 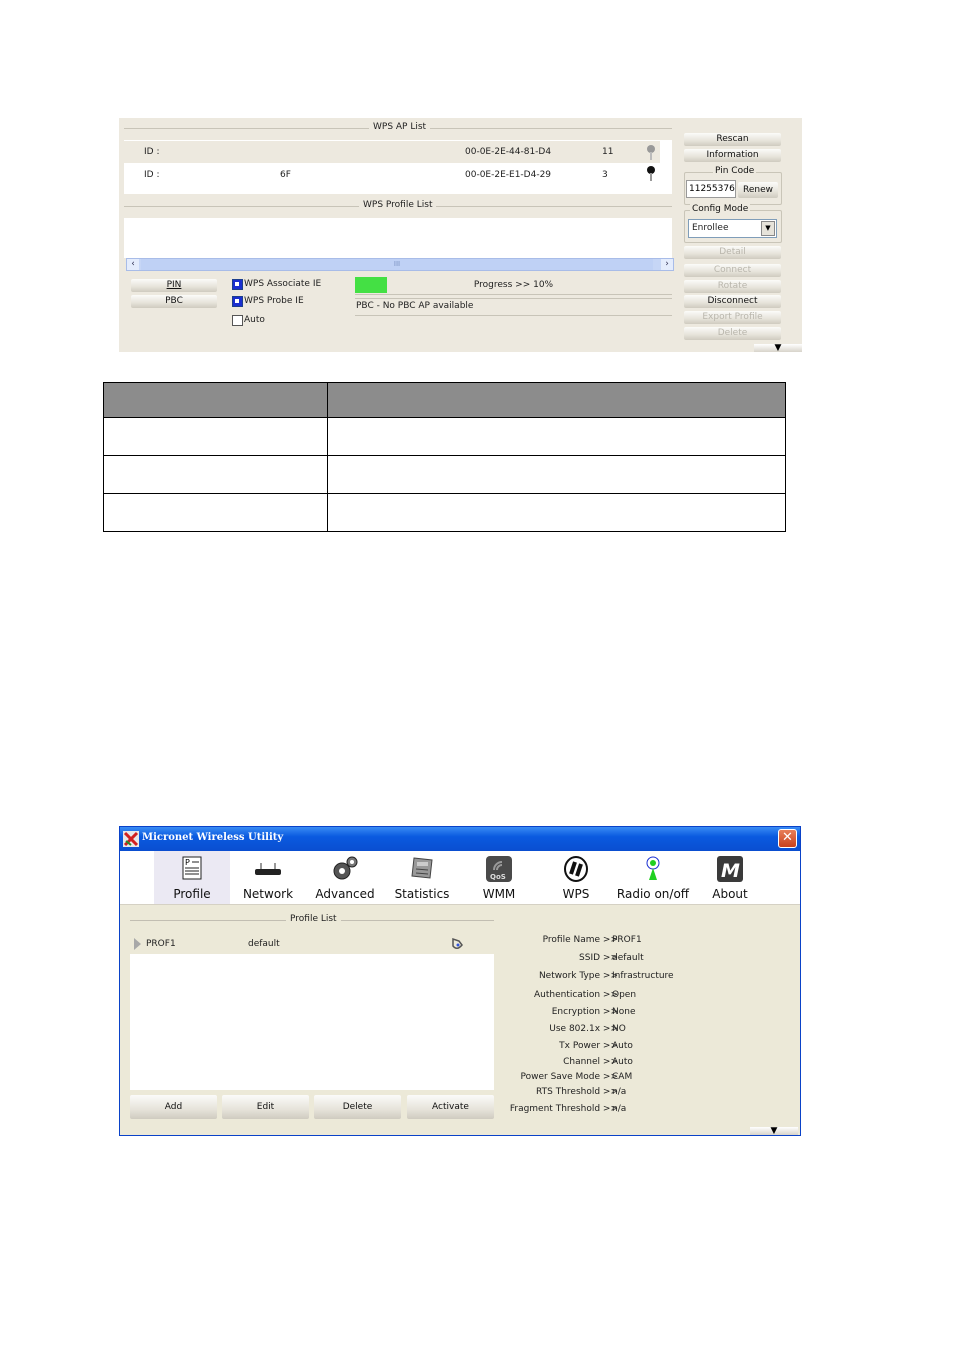 What do you see at coordinates (192, 868) in the screenshot?
I see `profile-icon: P` at bounding box center [192, 868].